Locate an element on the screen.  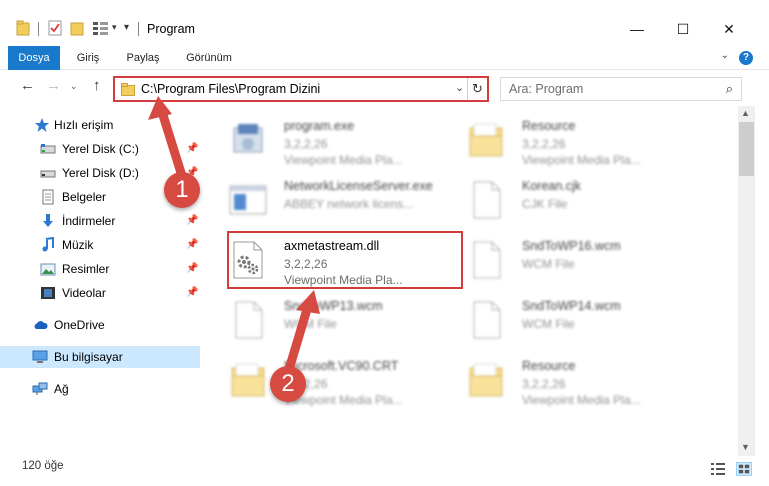
file-item-sndtowp14-wcm: SndToWP14.wcm WCM File is located at coordinates (568, 320).